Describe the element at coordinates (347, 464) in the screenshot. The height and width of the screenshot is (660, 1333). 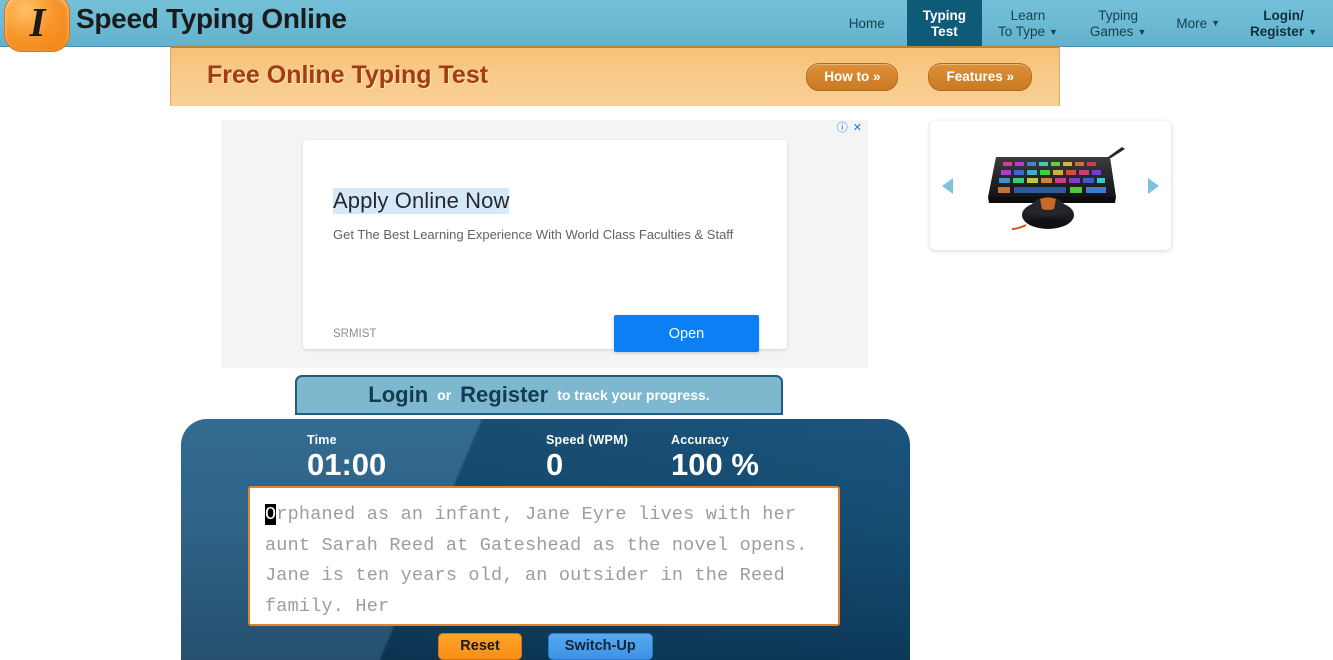
I see `stat-time-value: 01:00` at that location.